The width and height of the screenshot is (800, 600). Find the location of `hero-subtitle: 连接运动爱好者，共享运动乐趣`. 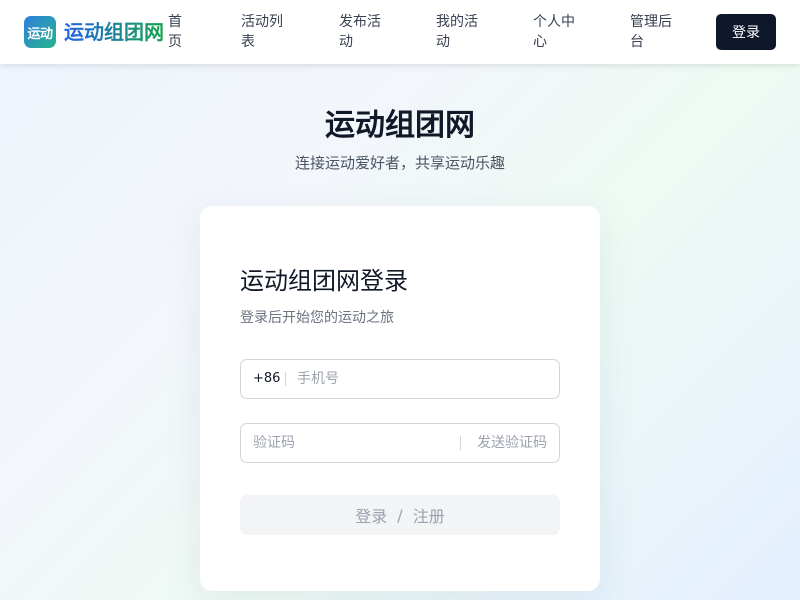

hero-subtitle: 连接运动爱好者，共享运动乐趣 is located at coordinates (399, 163).